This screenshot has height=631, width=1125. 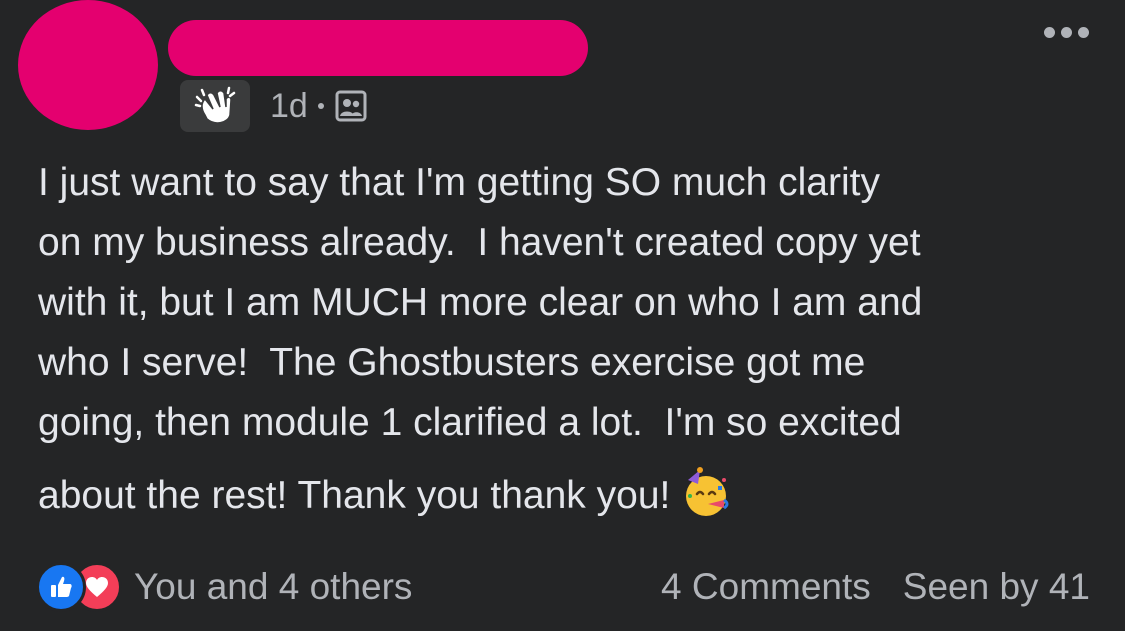 What do you see at coordinates (706, 501) in the screenshot?
I see `partying-face-emoji-icon` at bounding box center [706, 501].